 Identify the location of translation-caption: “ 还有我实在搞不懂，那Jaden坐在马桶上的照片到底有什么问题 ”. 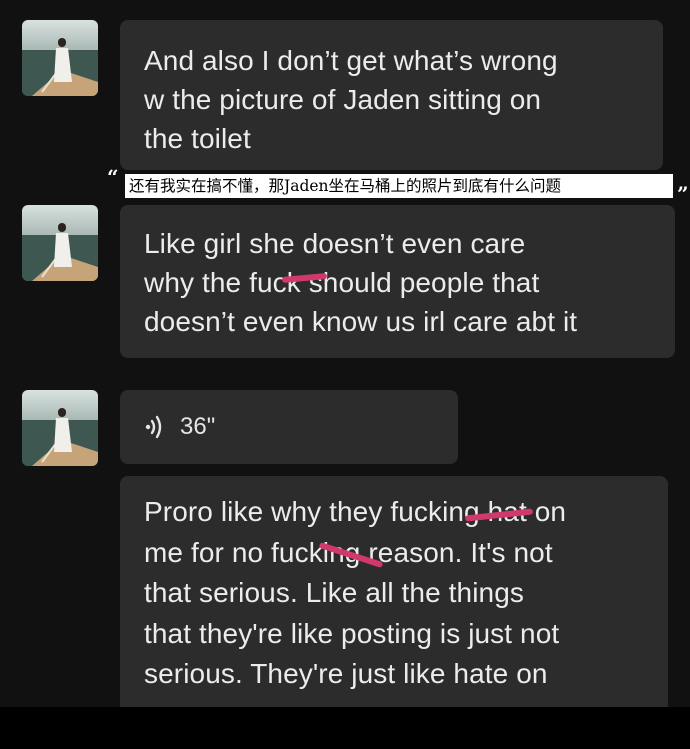
(397, 185).